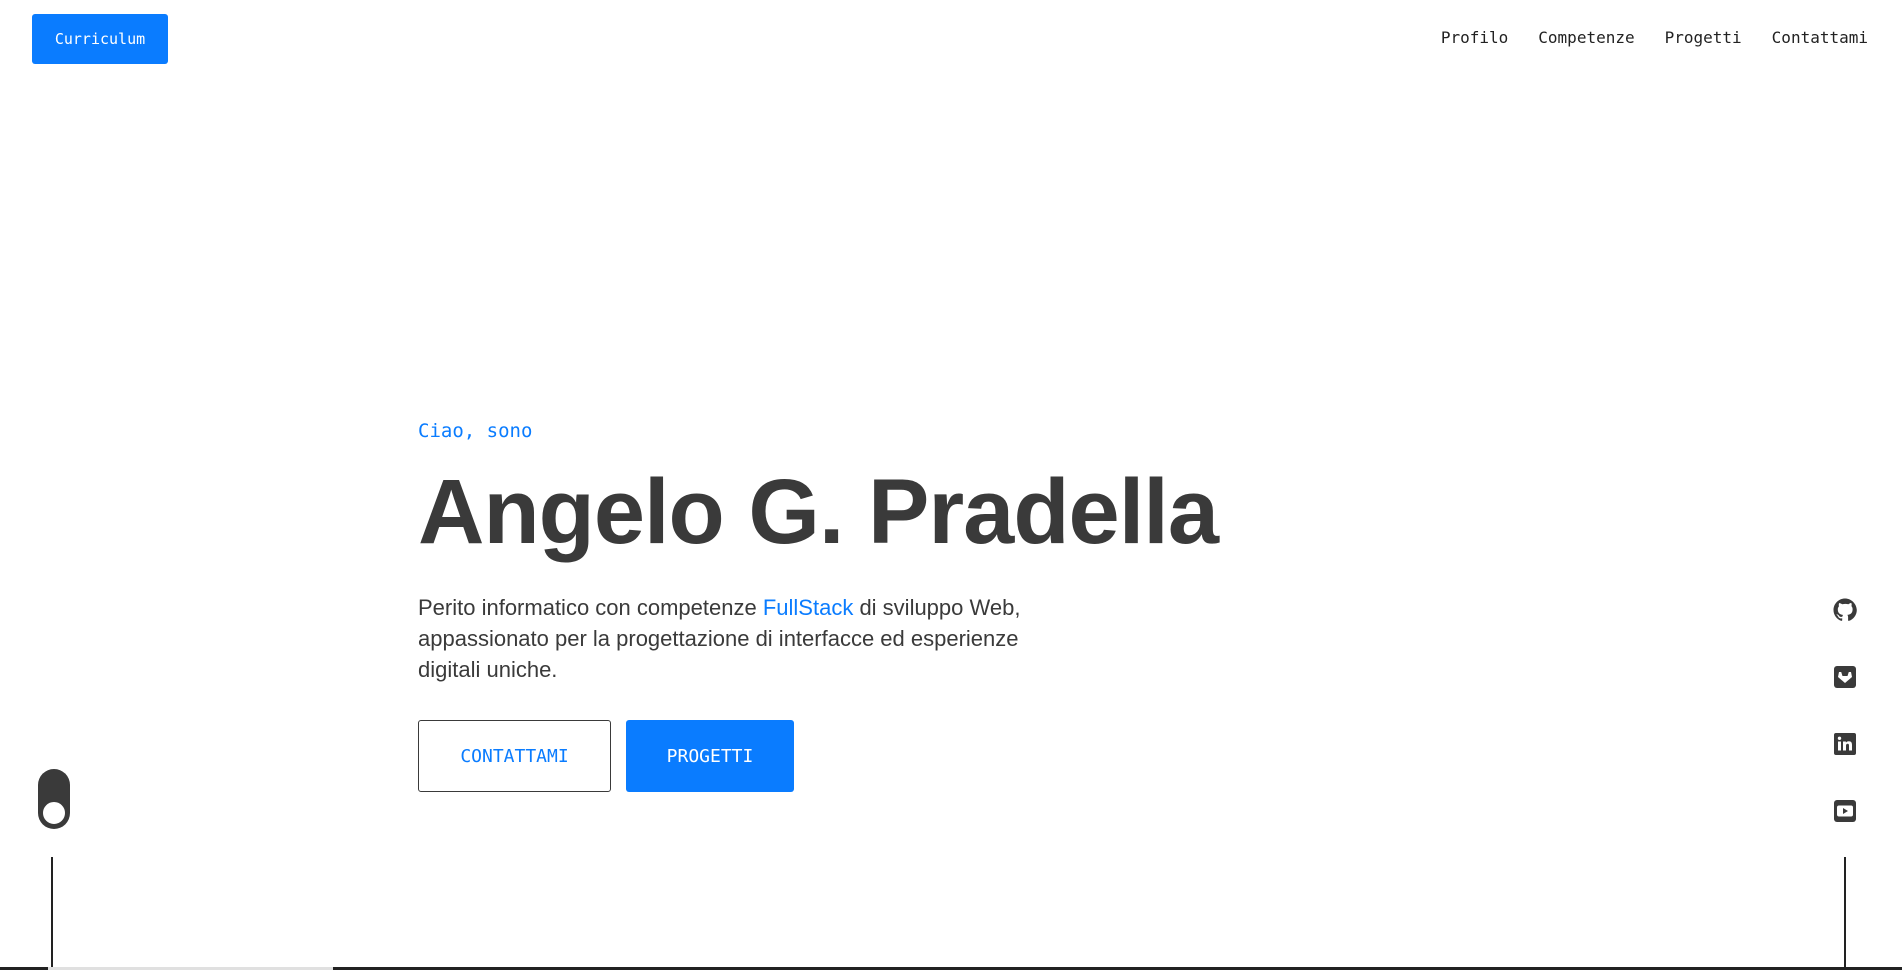  I want to click on nav-item-competenze: Competenze, so click(1586, 37).